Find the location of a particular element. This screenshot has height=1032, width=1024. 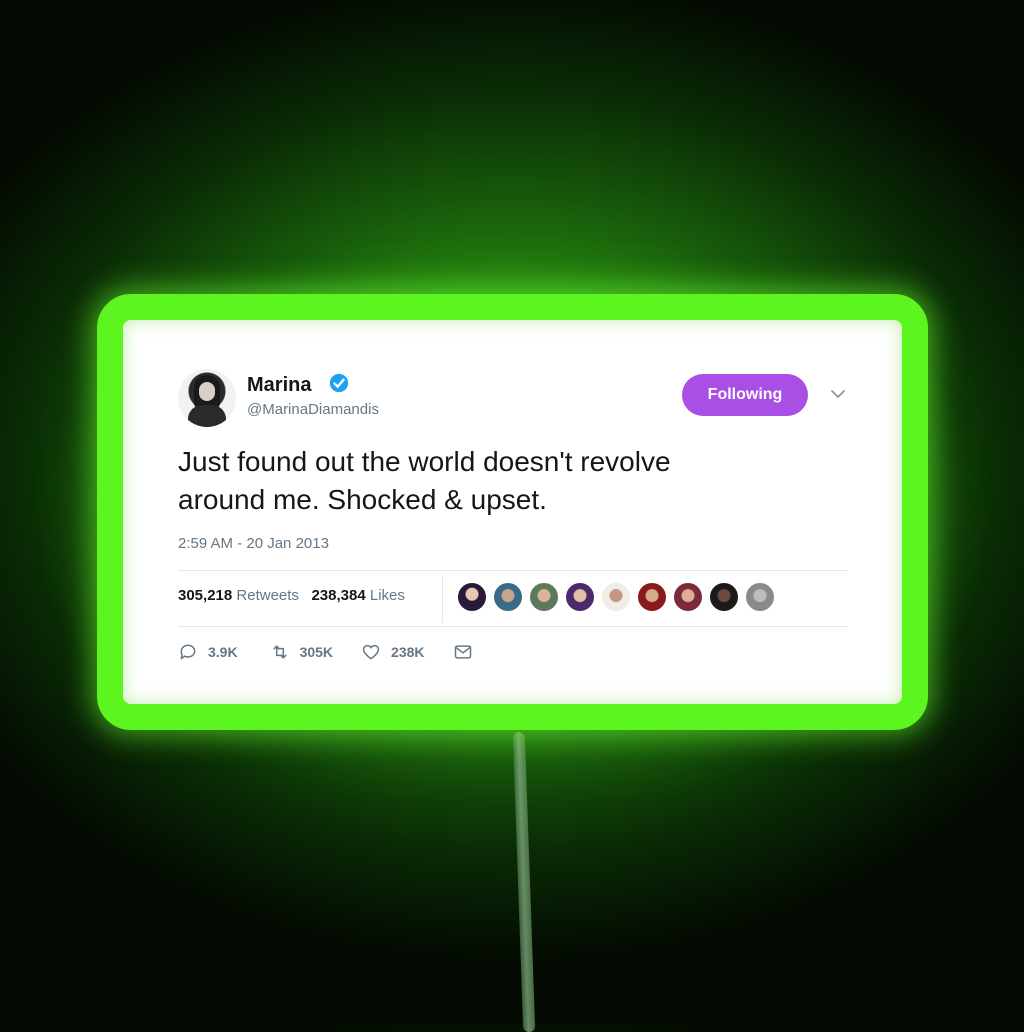

like-button: 238K is located at coordinates (393, 652).